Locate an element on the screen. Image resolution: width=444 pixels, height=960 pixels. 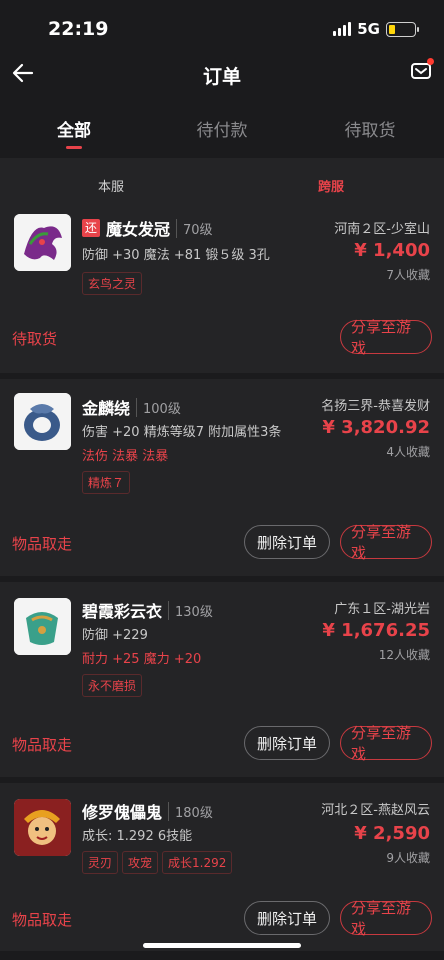
item-name: 修罗傀儡鬼 is located at coordinates (122, 812).